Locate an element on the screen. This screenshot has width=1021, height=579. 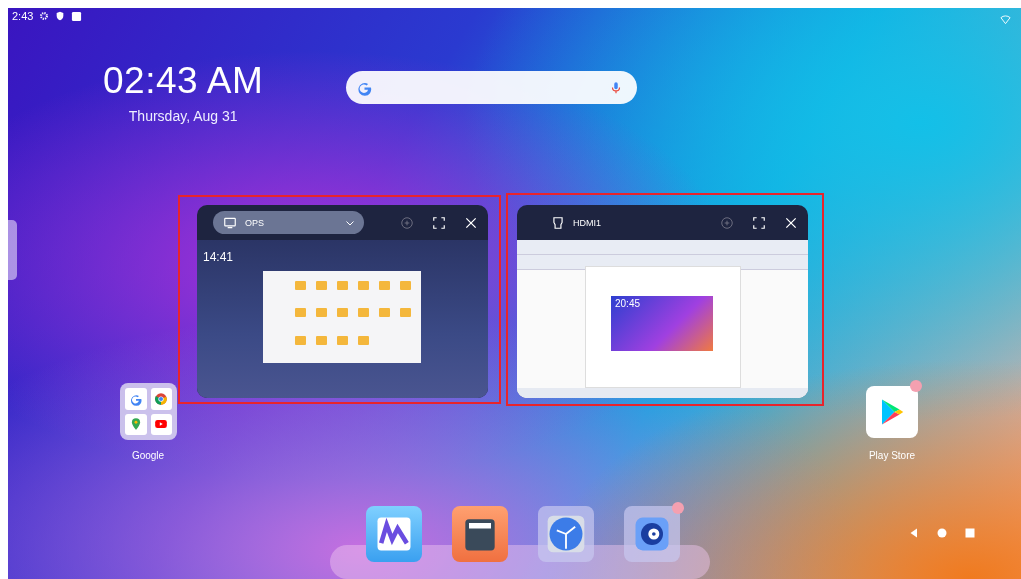
app-label: Play Store is located at coordinates (892, 455).